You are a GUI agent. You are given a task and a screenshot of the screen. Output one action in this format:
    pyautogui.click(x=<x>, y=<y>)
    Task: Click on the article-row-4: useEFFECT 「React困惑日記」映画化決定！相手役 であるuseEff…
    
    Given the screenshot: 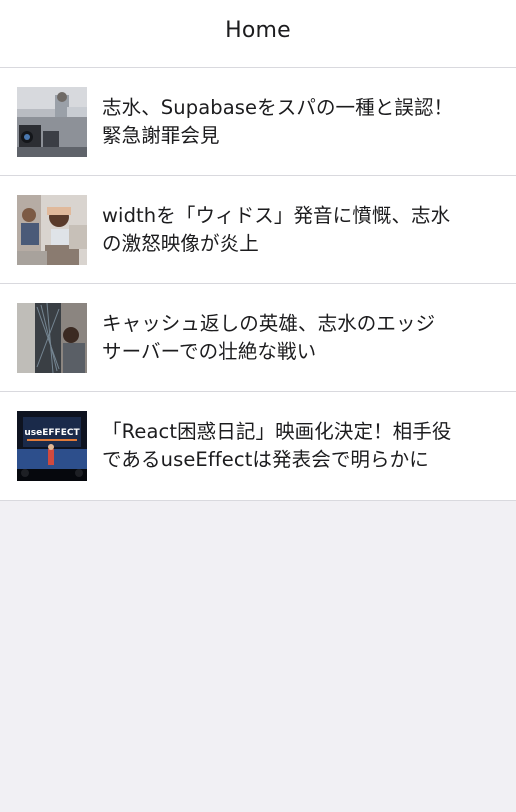 What is the action you would take?
    pyautogui.click(x=258, y=446)
    